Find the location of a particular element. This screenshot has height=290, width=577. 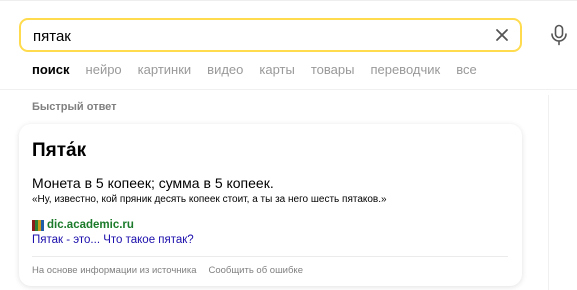

quick-answer-label: Быстрый ответ is located at coordinates (74, 107).